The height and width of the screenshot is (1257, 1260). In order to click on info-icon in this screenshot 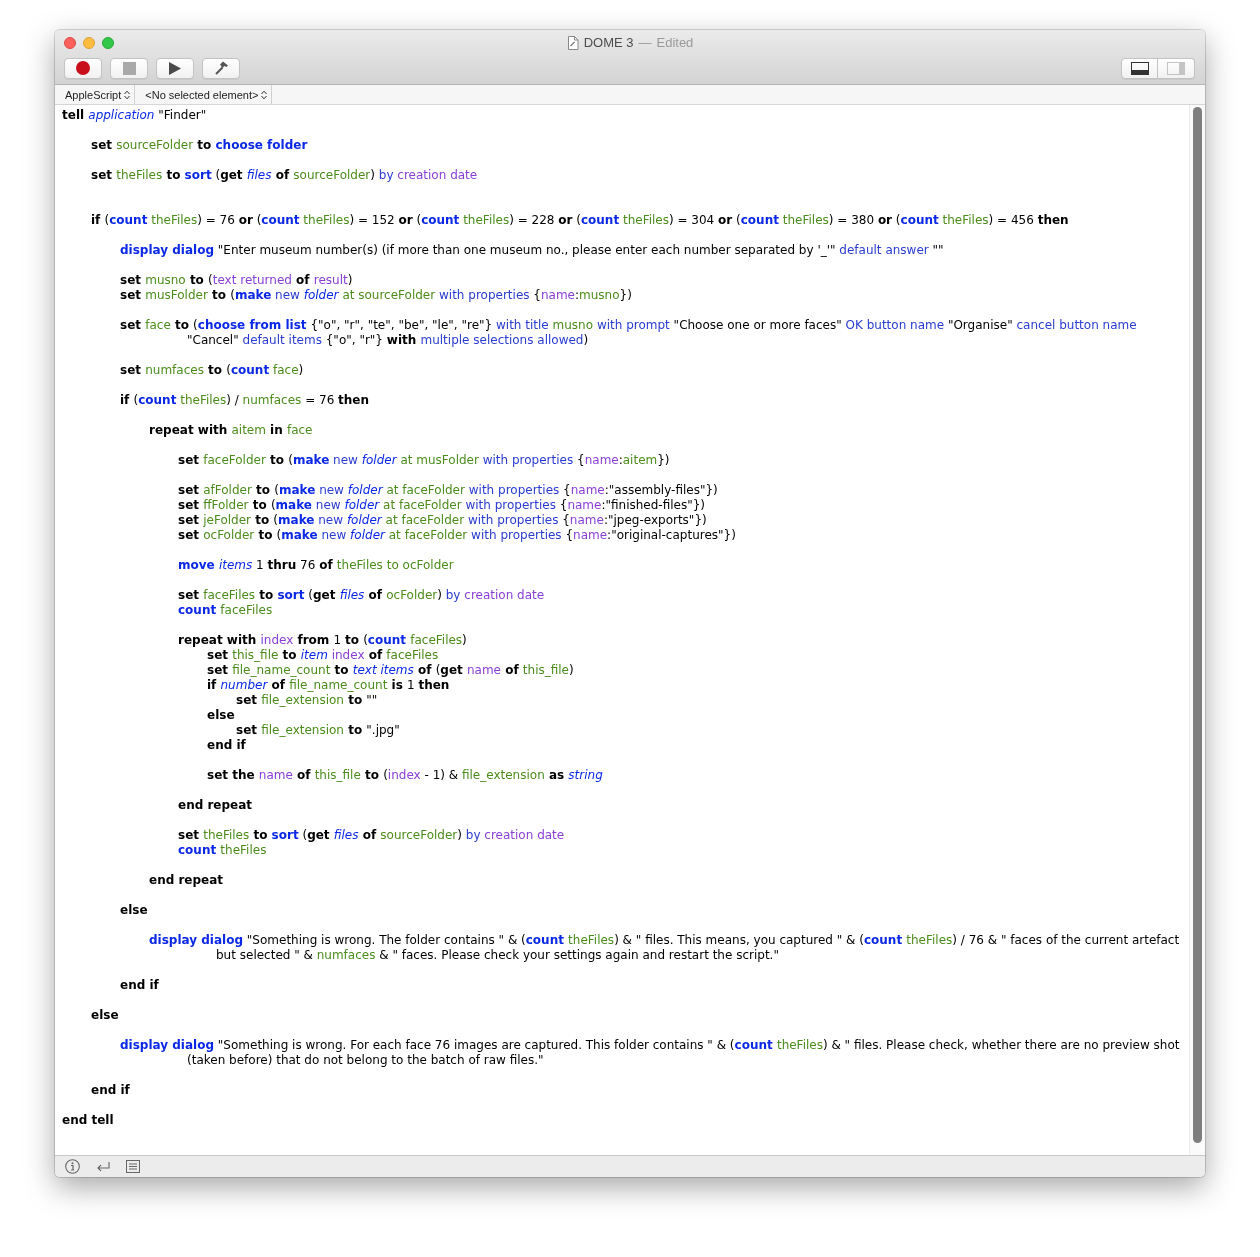, I will do `click(72, 1166)`.